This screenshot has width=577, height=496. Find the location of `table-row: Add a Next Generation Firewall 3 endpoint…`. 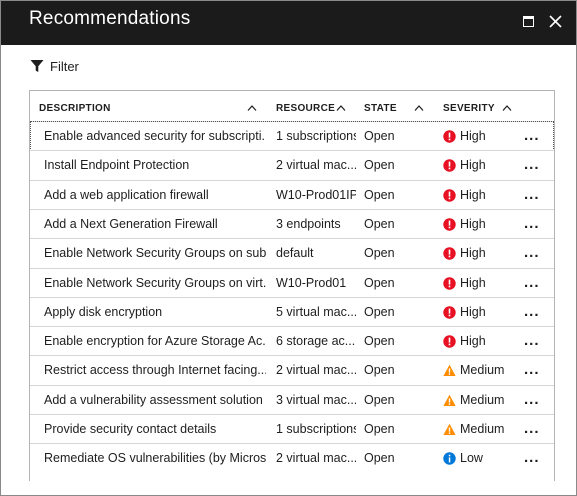

table-row: Add a Next Generation Firewall 3 endpoint… is located at coordinates (292, 223).